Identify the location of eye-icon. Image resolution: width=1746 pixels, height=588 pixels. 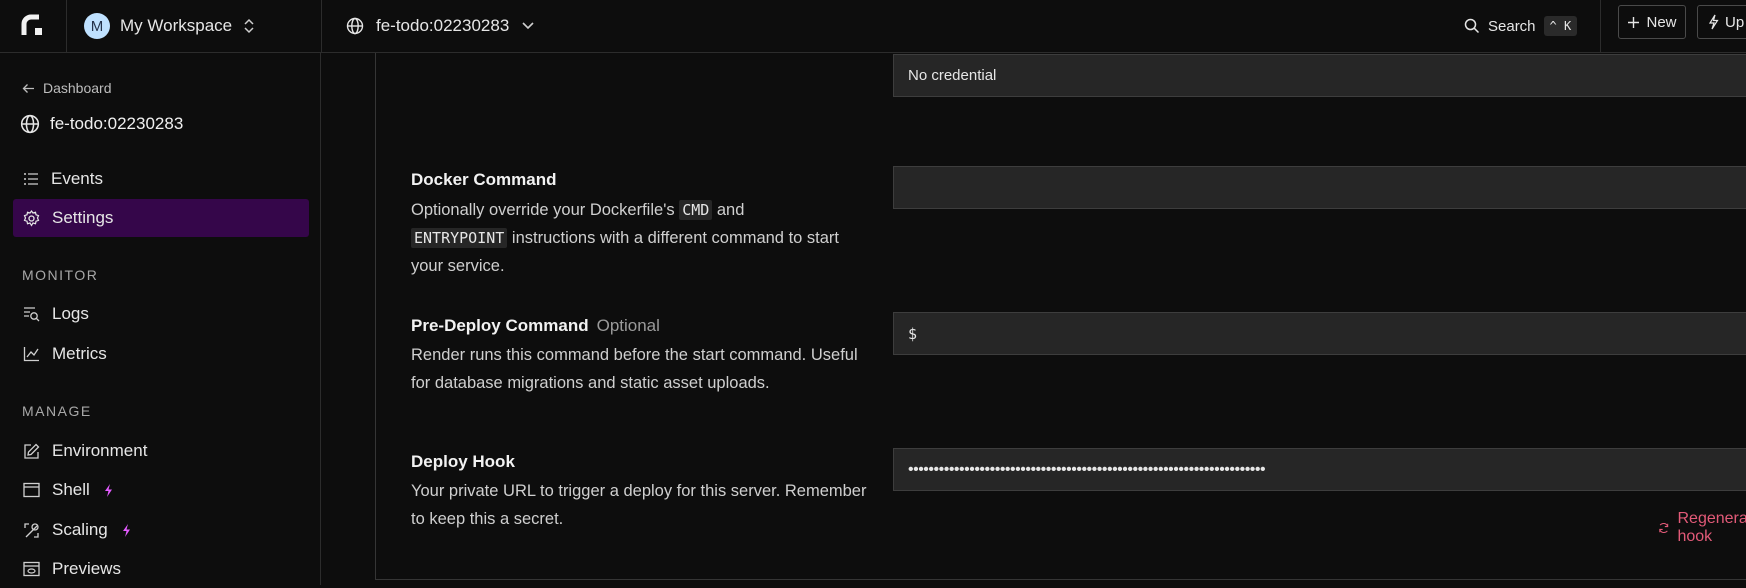
(31, 569).